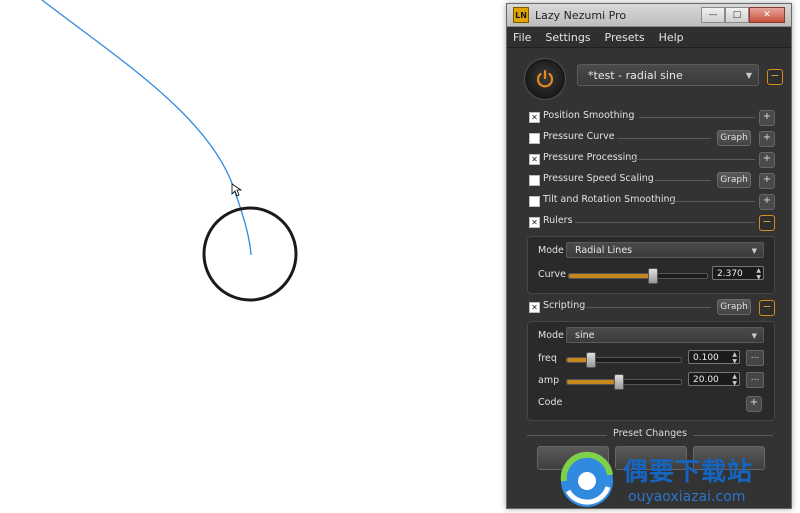  What do you see at coordinates (609, 199) in the screenshot?
I see `feature-label: Tilt and Rotation Smoothing` at bounding box center [609, 199].